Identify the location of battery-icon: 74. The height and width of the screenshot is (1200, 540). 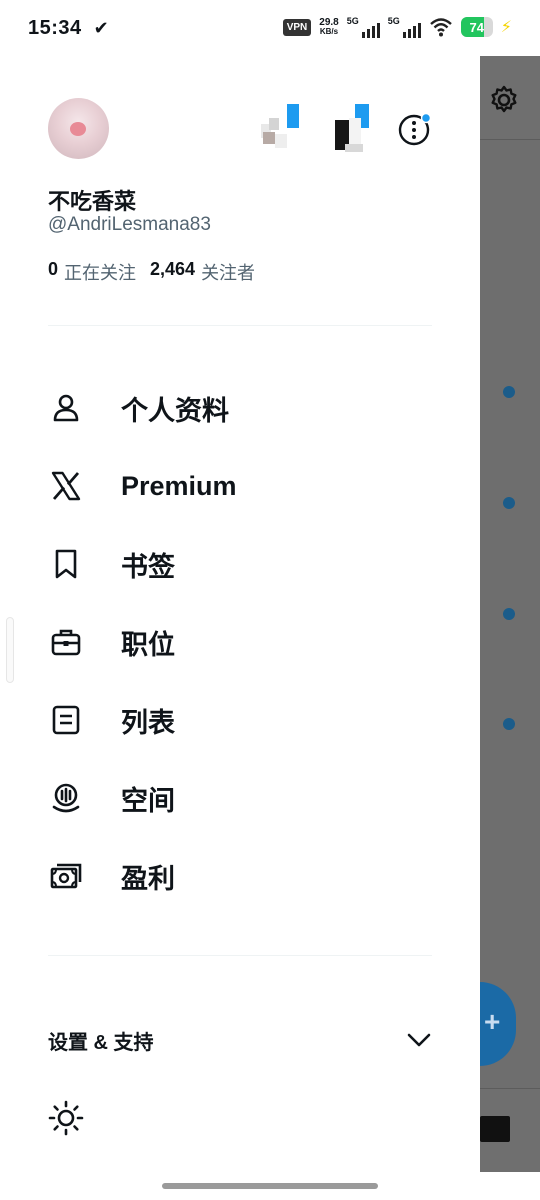
(476, 27).